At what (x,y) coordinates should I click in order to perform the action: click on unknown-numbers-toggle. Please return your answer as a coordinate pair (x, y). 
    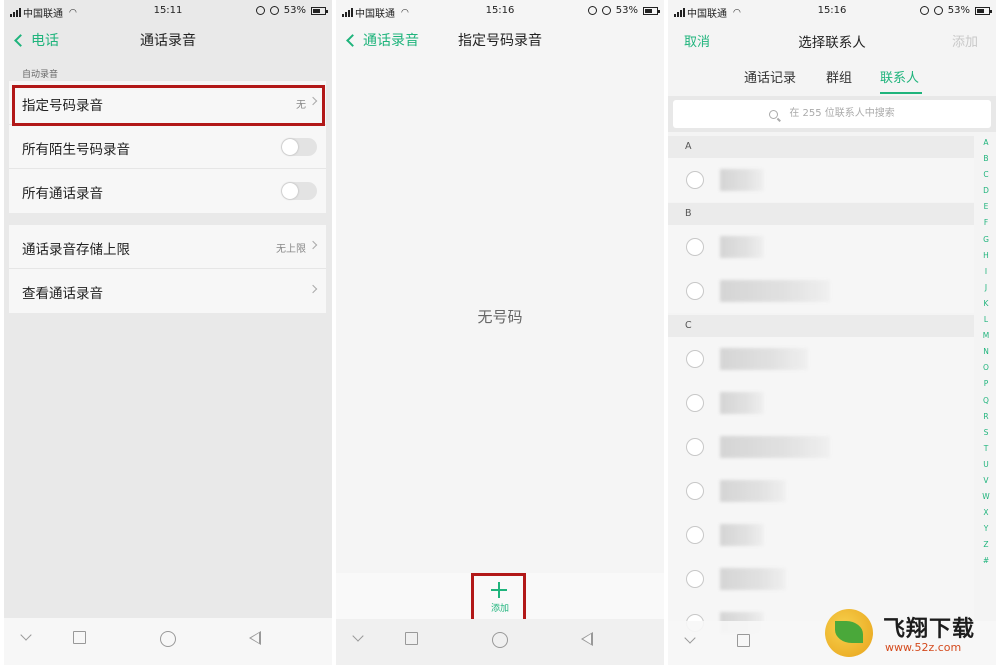
    Looking at the image, I should click on (299, 147).